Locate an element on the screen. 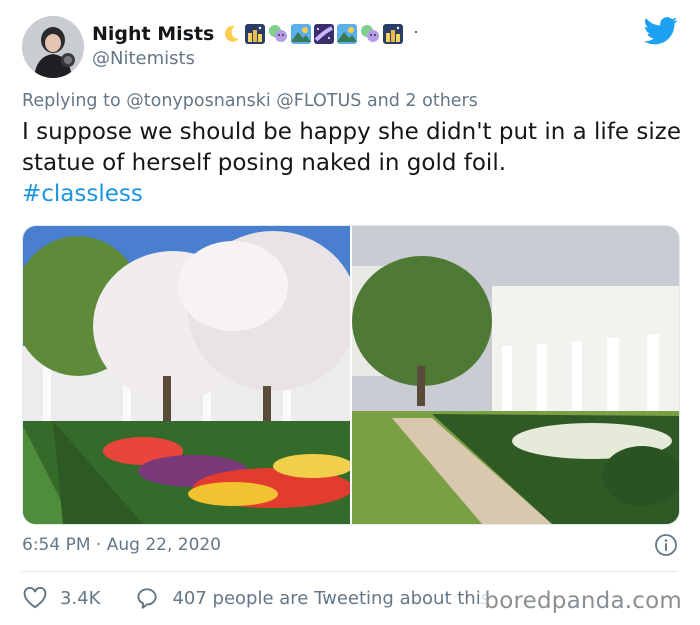  reply-context-suffix: and 2 others is located at coordinates (422, 101).